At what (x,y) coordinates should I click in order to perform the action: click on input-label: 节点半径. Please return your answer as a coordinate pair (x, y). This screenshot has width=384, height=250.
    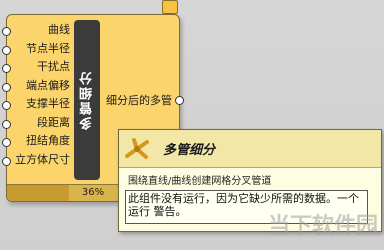
    Looking at the image, I should click on (48, 48).